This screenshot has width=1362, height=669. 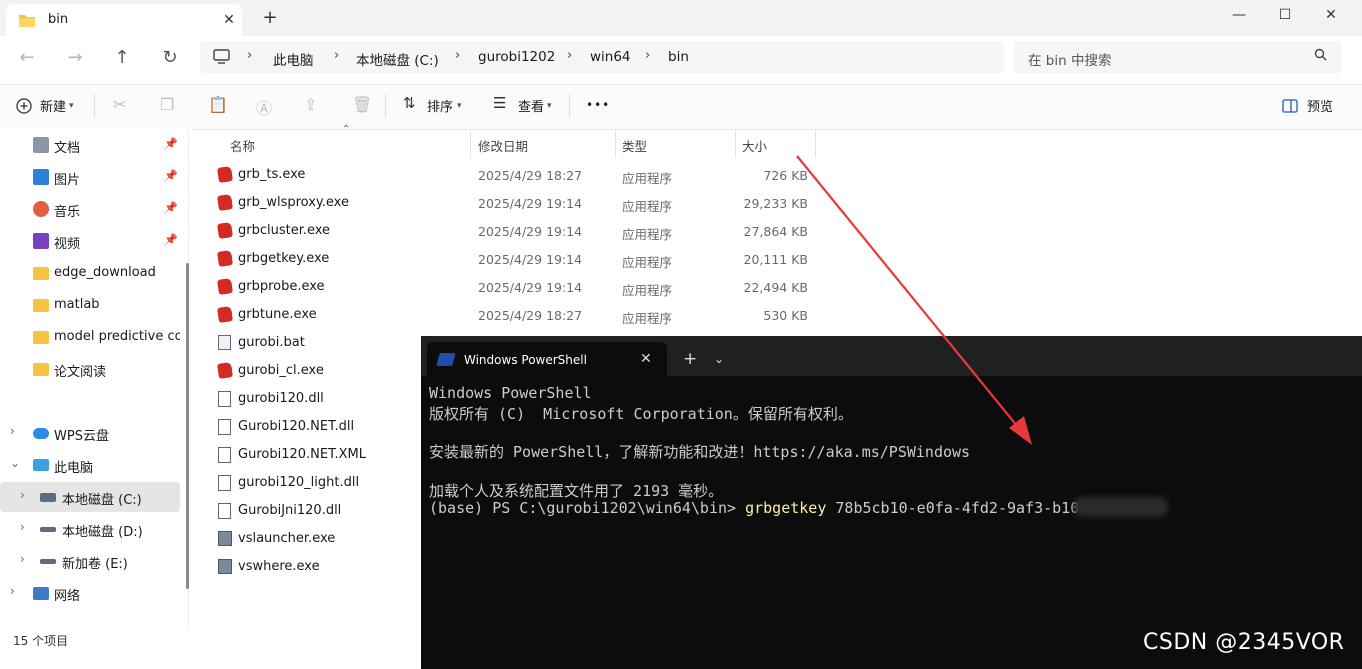 What do you see at coordinates (117, 336) in the screenshot?
I see `sidebar-item-label: model predictive control` at bounding box center [117, 336].